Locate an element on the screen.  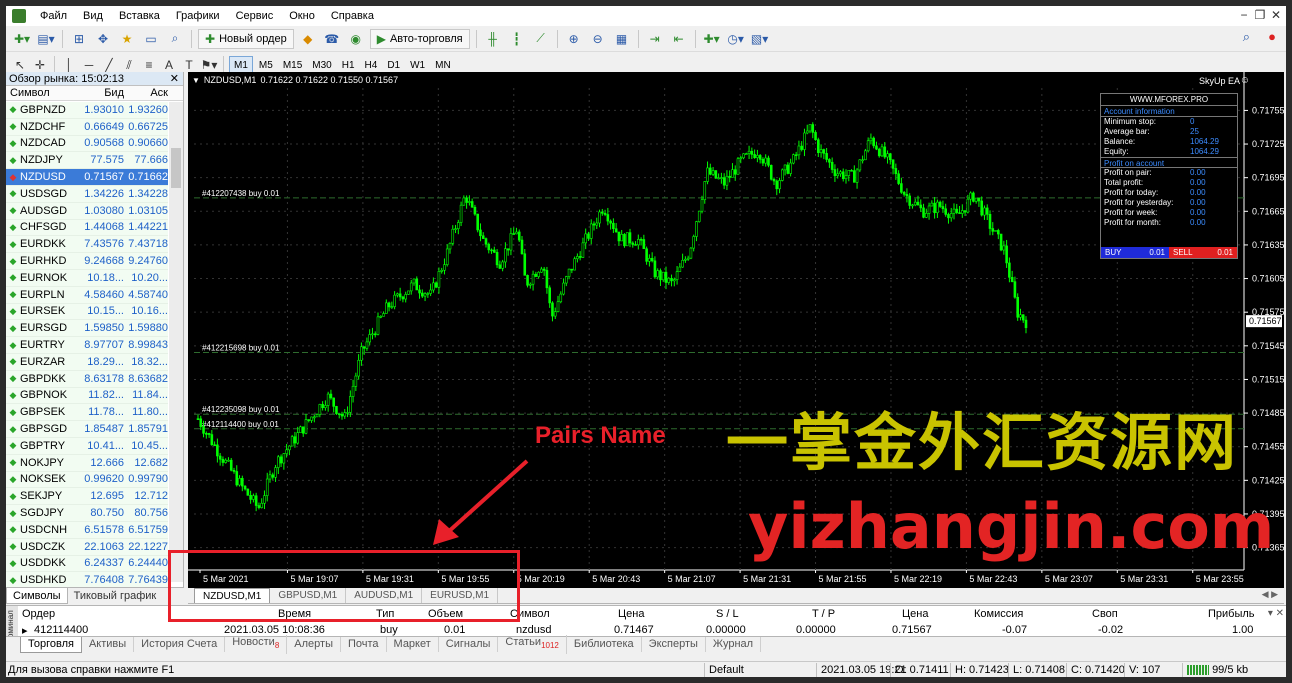
symbol-row: ◆ GBPDKK 8.63178 8.63682 is located at coordinates (87, 379).